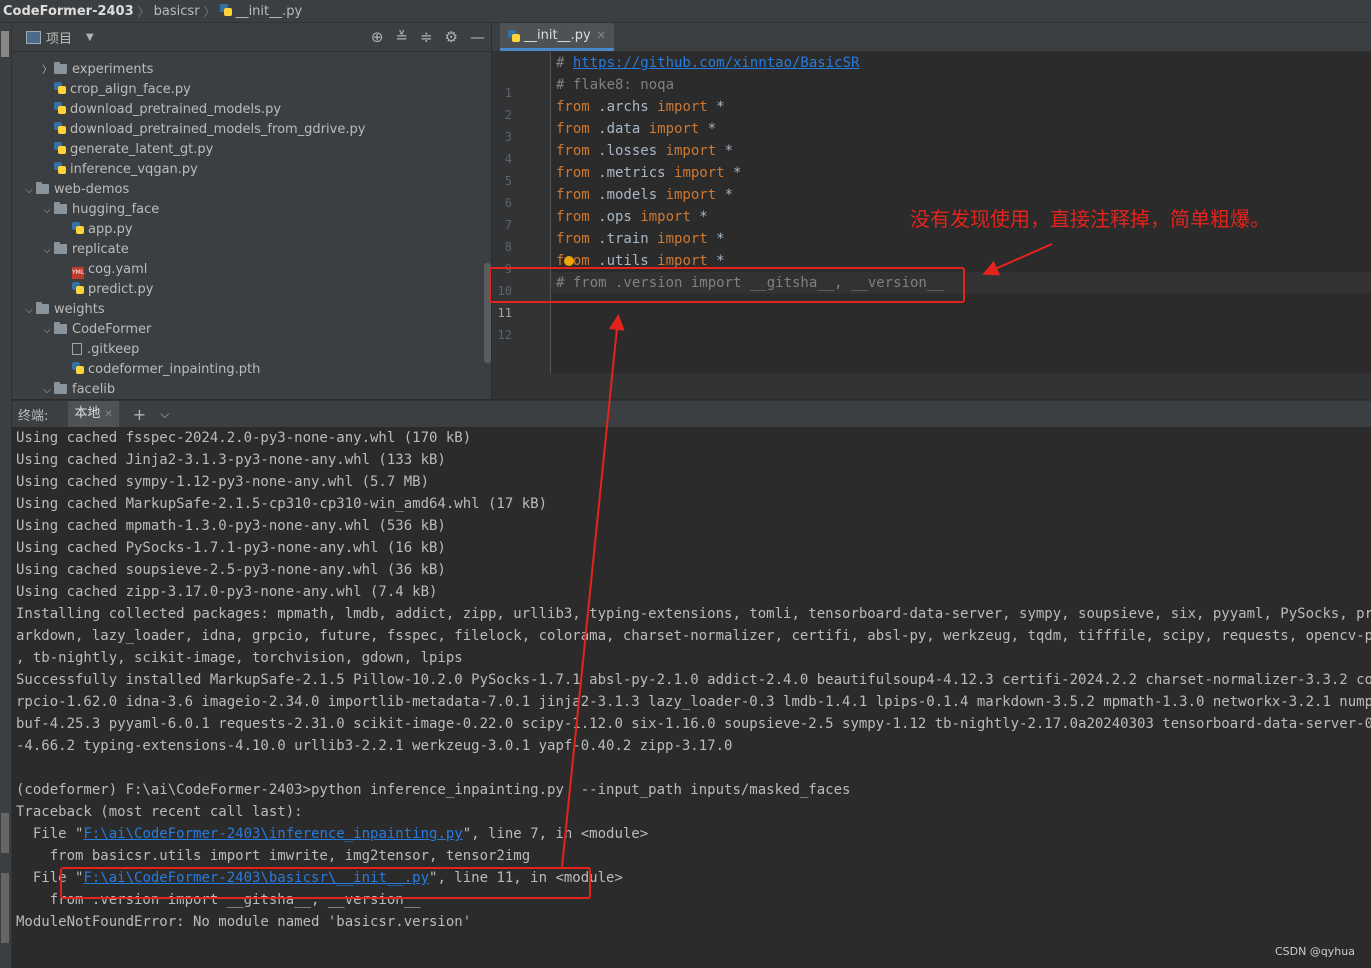  Describe the element at coordinates (593, 591) in the screenshot. I see `arrow-traceback-to-code` at that location.